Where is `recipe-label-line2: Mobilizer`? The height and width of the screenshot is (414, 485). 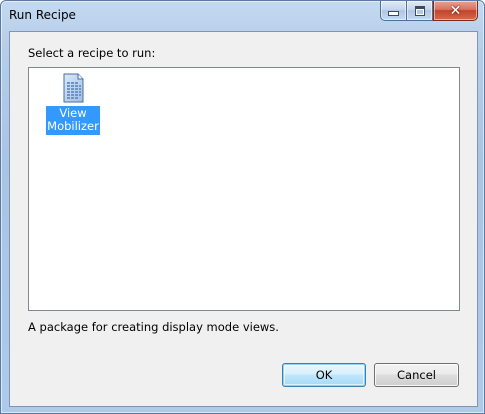
recipe-label-line2: Mobilizer is located at coordinates (73, 126).